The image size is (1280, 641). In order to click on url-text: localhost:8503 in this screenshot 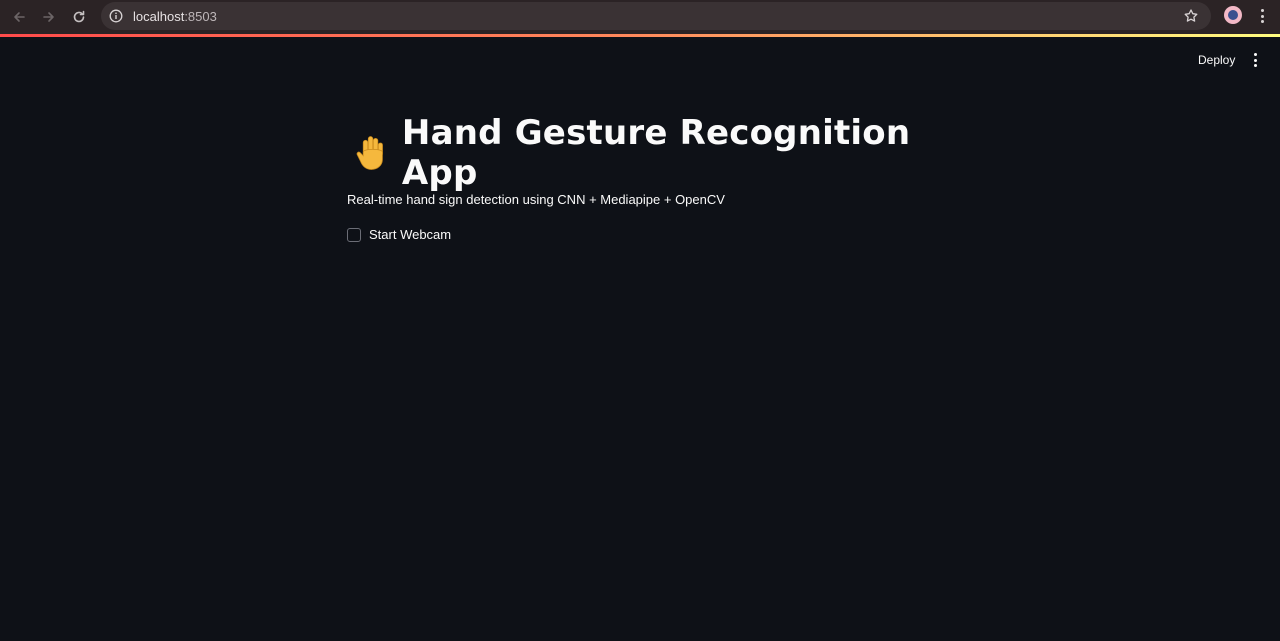, I will do `click(175, 16)`.